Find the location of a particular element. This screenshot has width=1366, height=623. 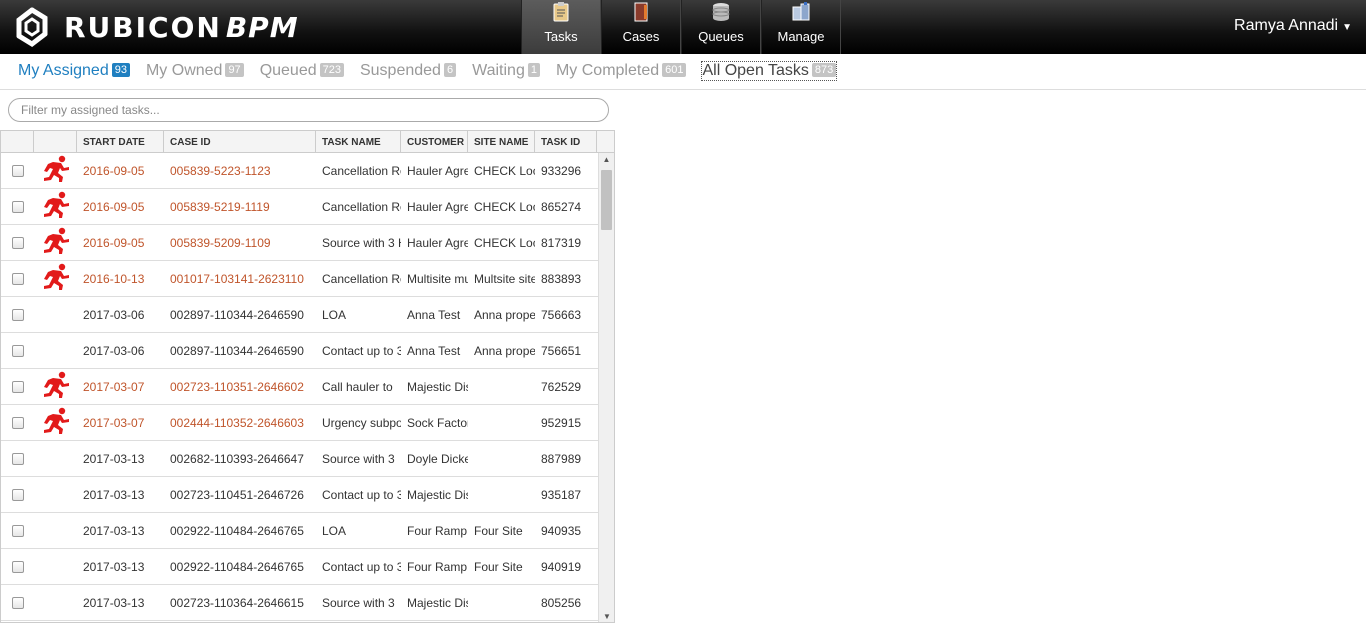

urgency-column-header is located at coordinates (55, 141).